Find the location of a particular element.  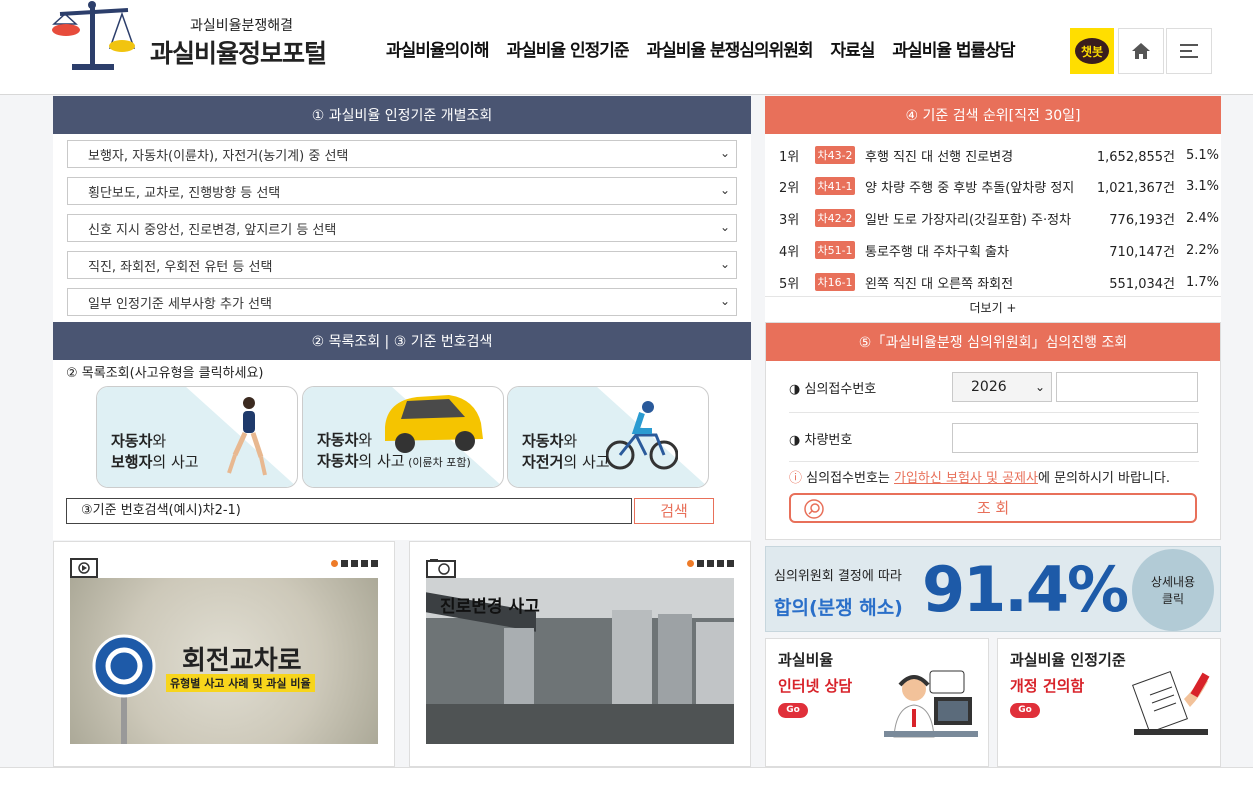

rank-title: 양 차량 주행 중 후방 추돌(앞차량 정지 is located at coordinates (970, 188).